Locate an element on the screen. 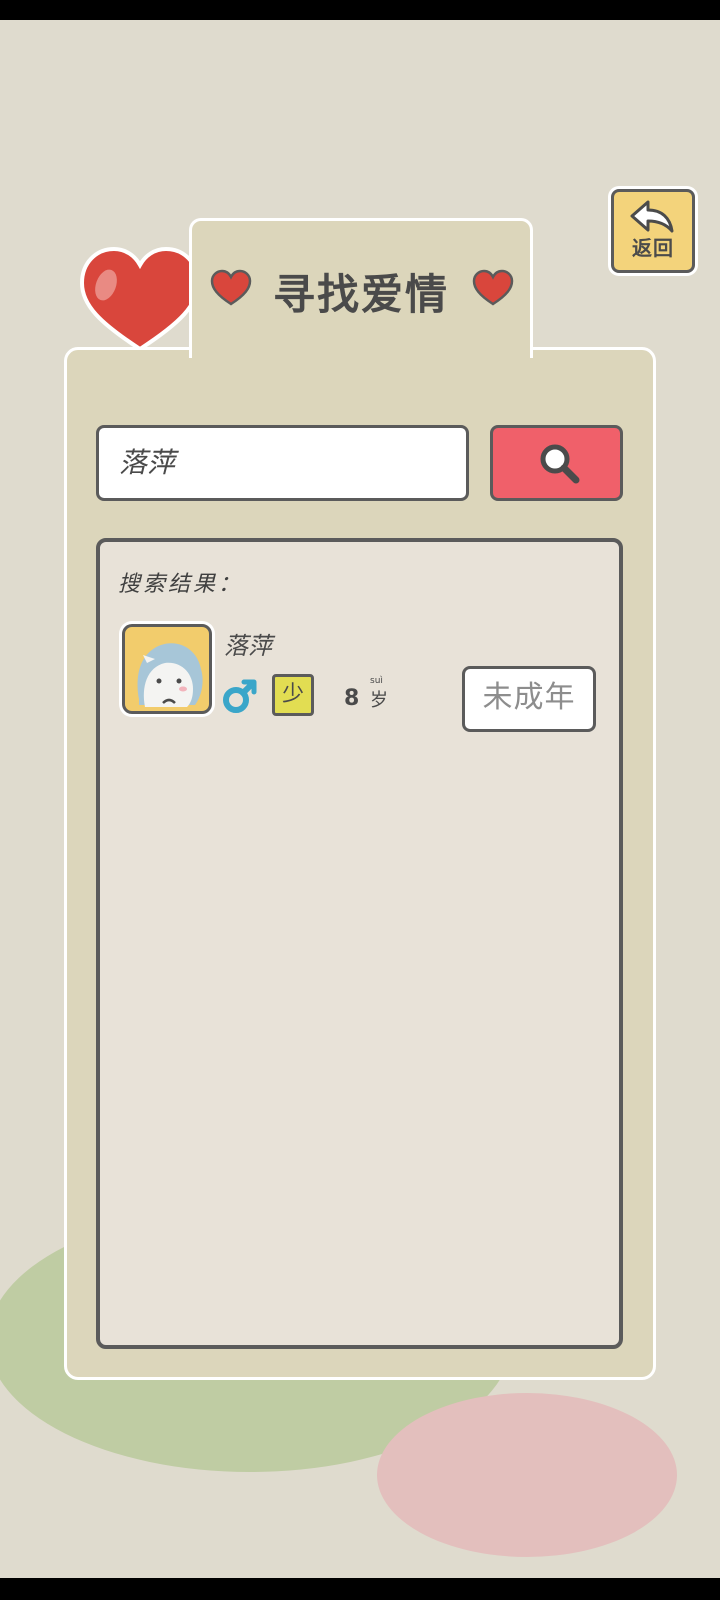 The image size is (720, 1600). back-button: 返回 is located at coordinates (653, 231).